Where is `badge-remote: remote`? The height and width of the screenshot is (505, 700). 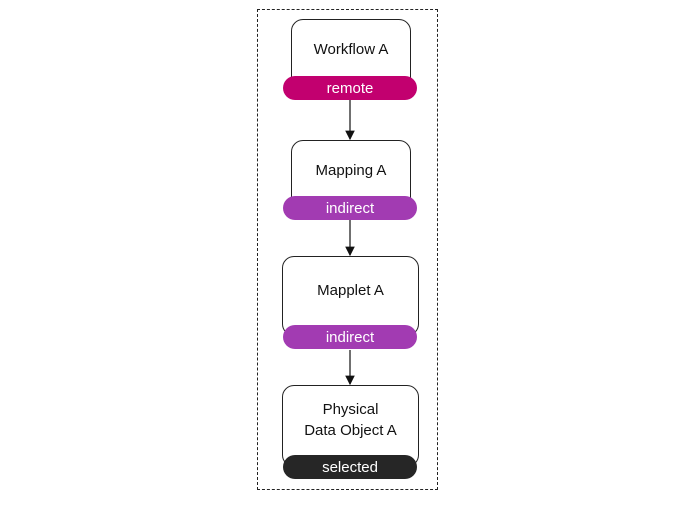
badge-remote: remote is located at coordinates (350, 88).